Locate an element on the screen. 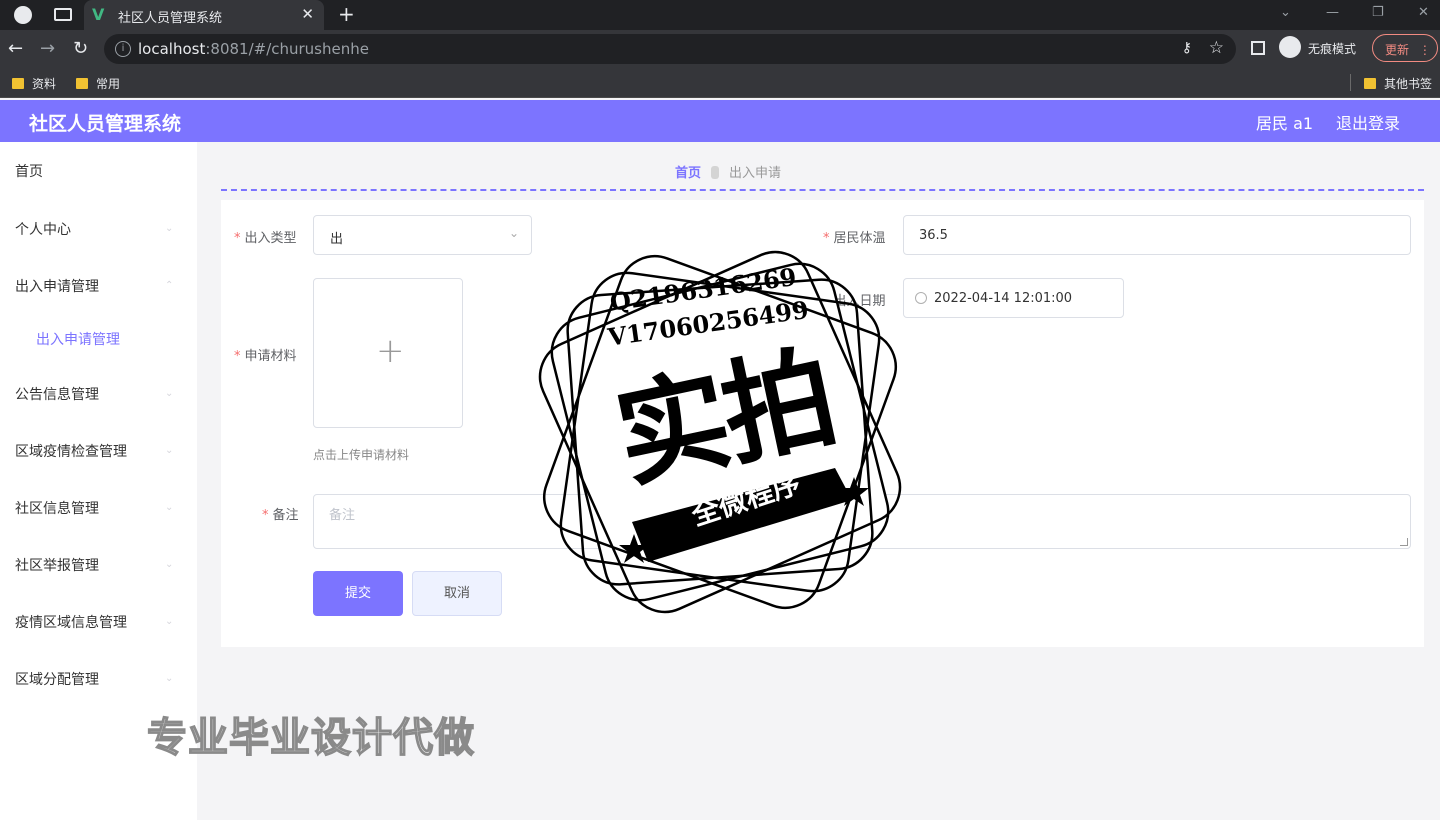 The height and width of the screenshot is (820, 1440). remark-placeholder: 备注 is located at coordinates (342, 515).